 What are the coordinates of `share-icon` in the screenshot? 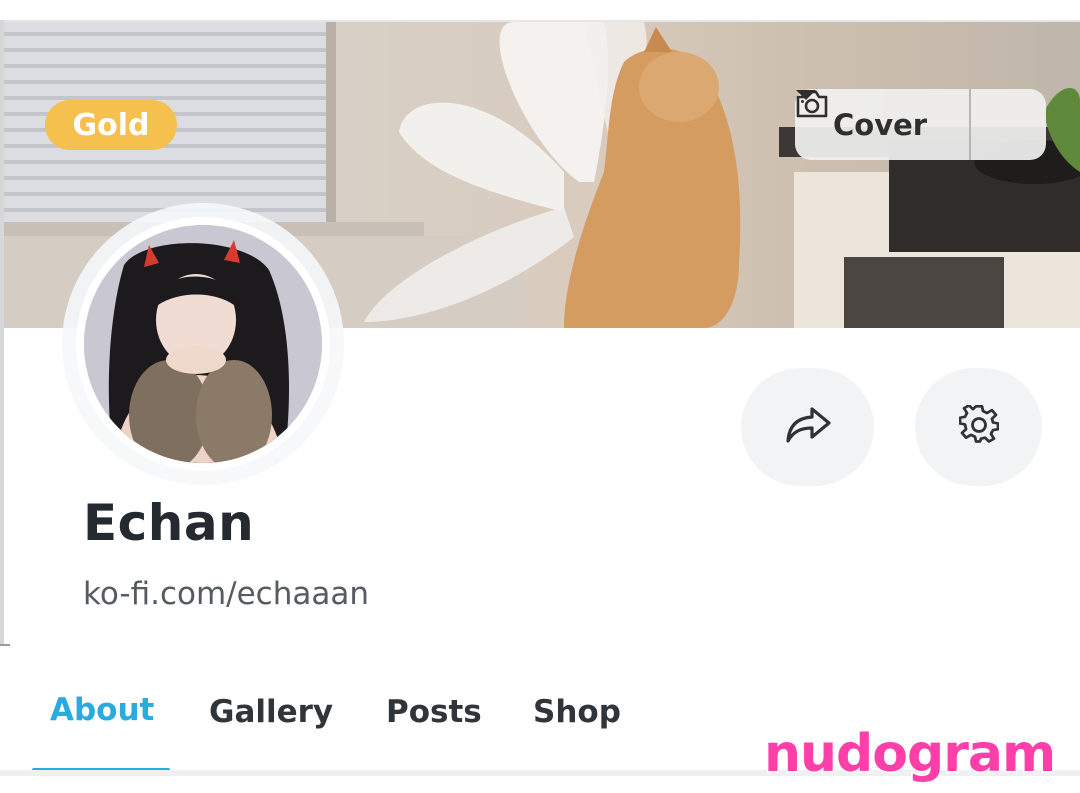 It's located at (808, 427).